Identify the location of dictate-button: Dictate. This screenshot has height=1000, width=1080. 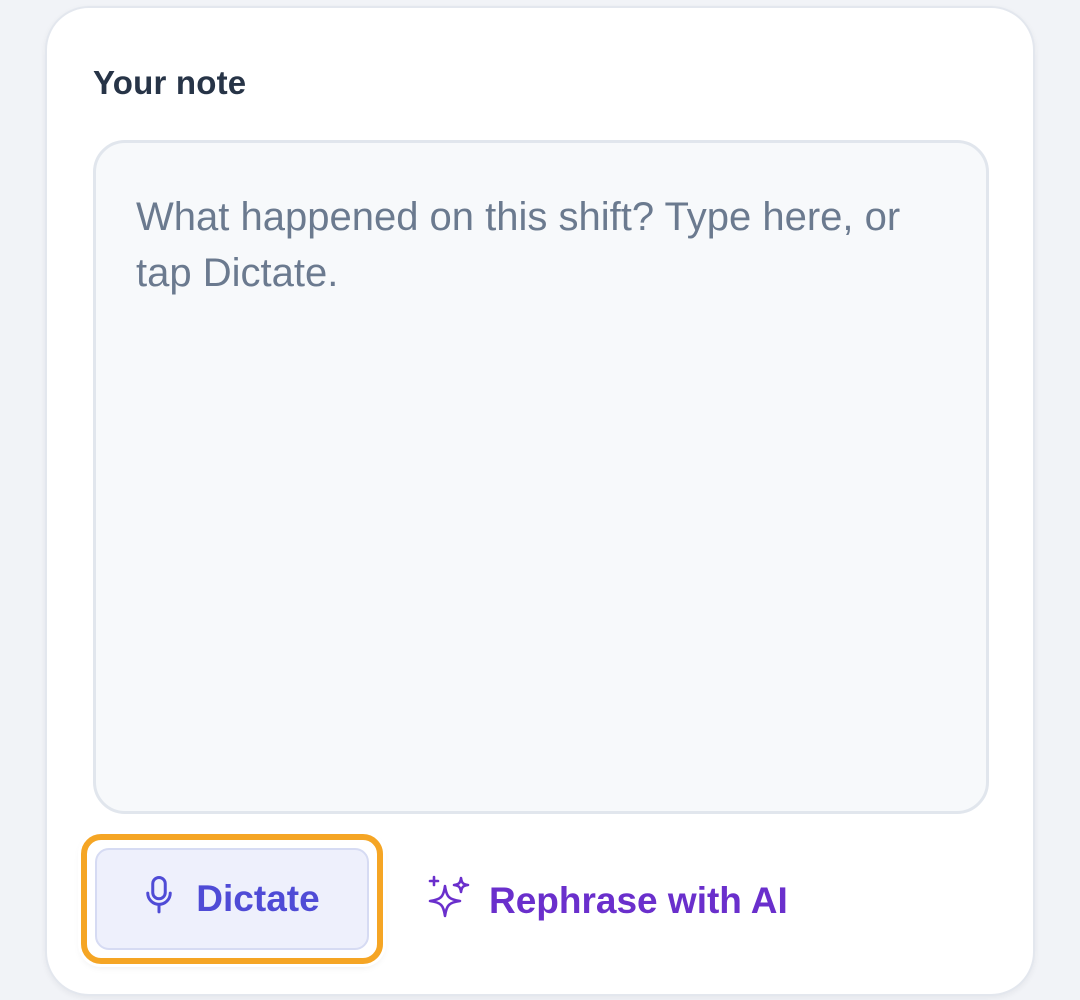
(232, 899).